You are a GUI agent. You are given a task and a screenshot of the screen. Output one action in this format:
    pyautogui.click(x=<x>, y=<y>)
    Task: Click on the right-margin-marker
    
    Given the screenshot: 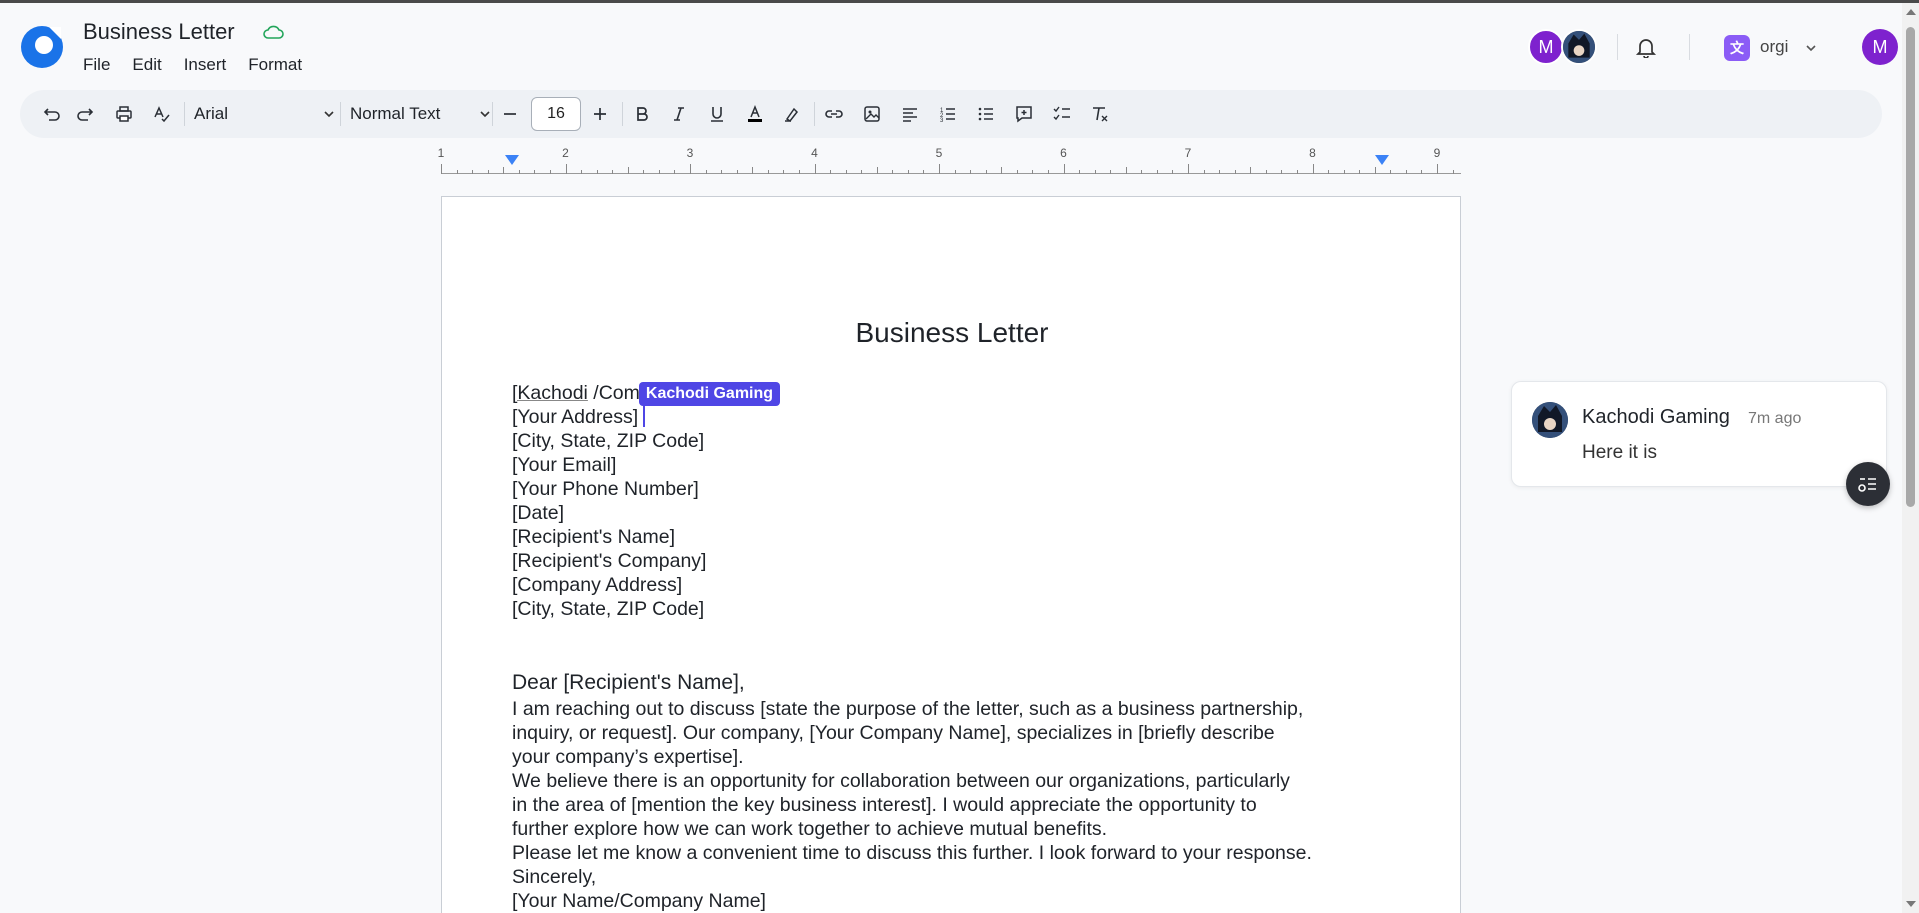 What is the action you would take?
    pyautogui.click(x=1382, y=160)
    